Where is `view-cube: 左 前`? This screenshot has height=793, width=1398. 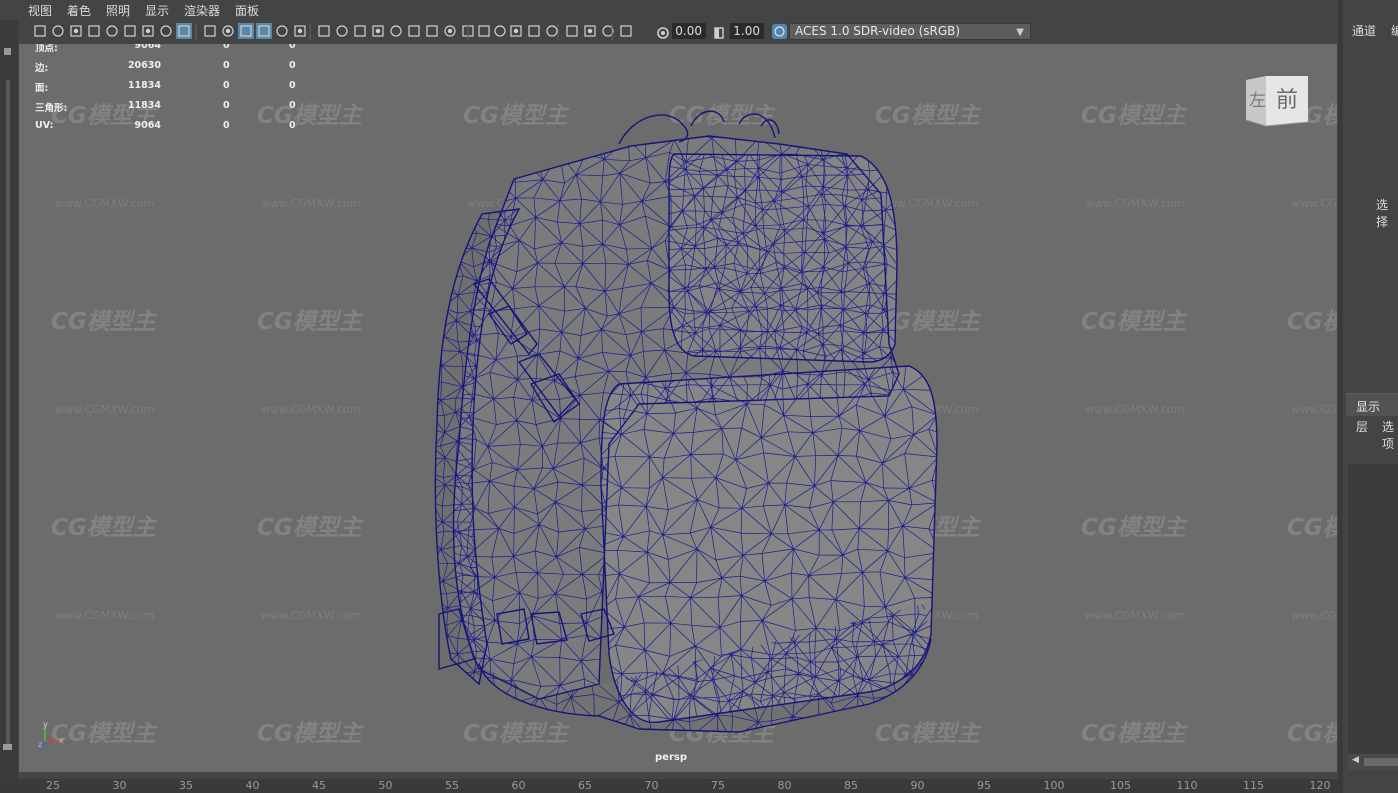
view-cube: 左 前 is located at coordinates (1278, 101).